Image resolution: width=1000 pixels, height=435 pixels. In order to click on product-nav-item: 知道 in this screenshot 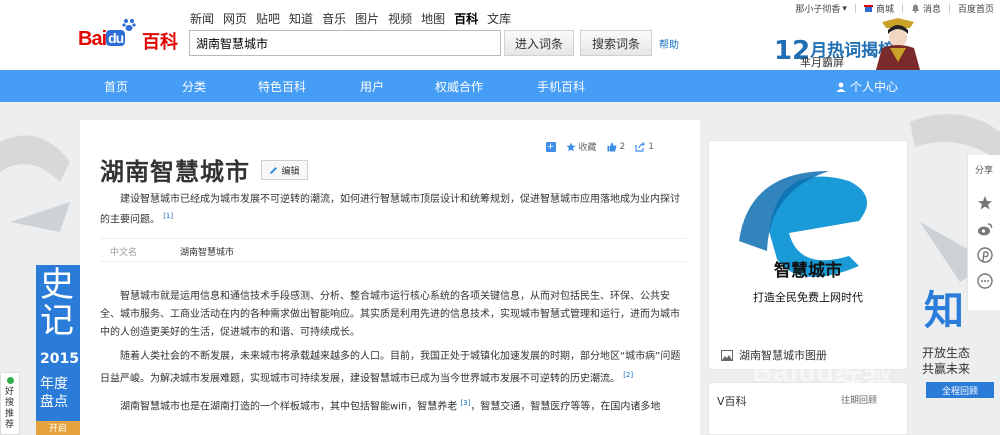, I will do `click(301, 18)`.